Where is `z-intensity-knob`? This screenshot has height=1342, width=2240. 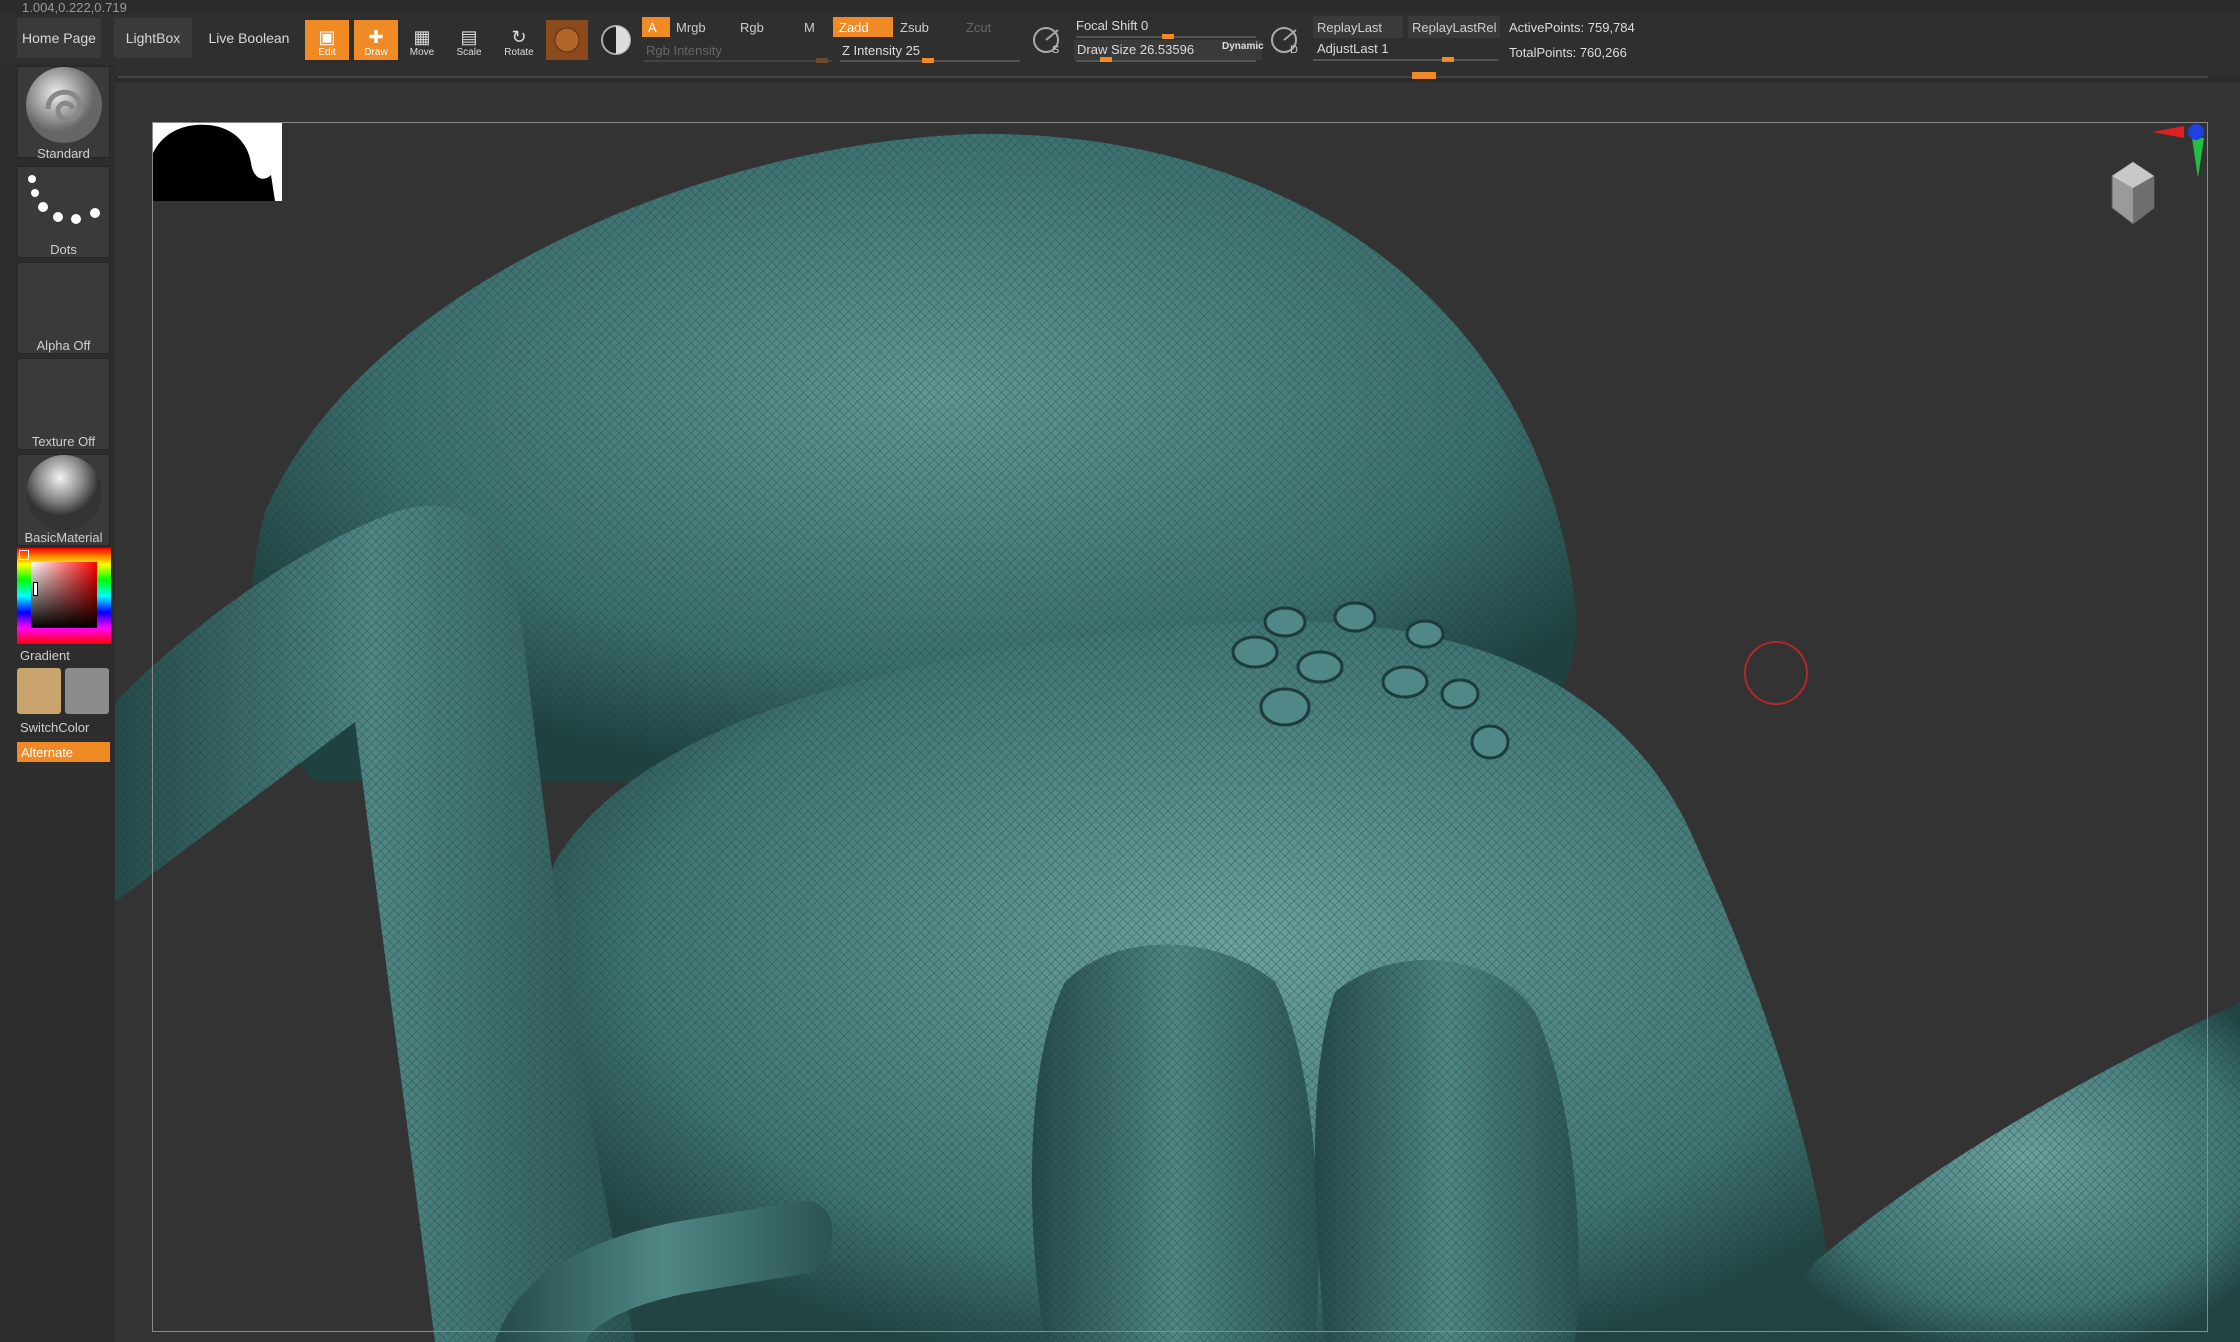
z-intensity-knob is located at coordinates (928, 60).